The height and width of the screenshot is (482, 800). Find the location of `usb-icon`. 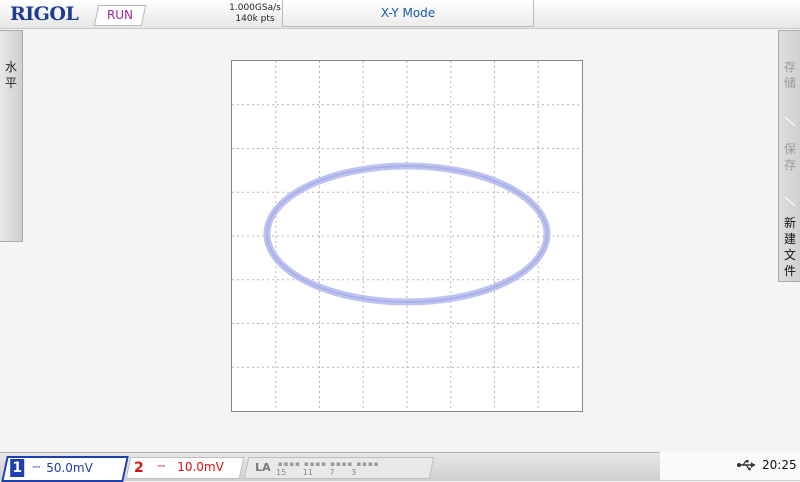

usb-icon is located at coordinates (746, 466).